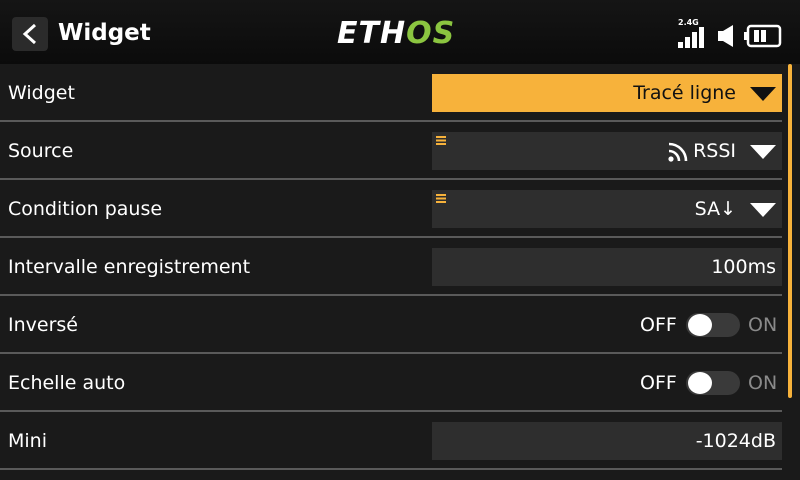  What do you see at coordinates (391, 383) in the screenshot?
I see `row-auto-scale: Echelle auto OFF ON` at bounding box center [391, 383].